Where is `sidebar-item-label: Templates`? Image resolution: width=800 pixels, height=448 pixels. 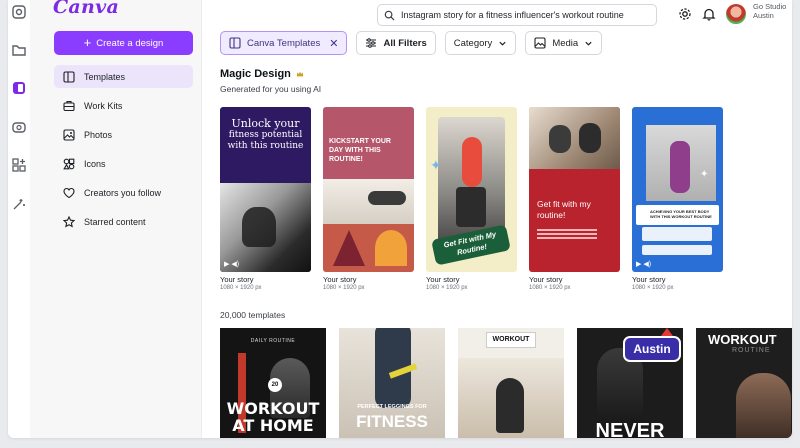
sidebar-item-label: Templates is located at coordinates (105, 76).